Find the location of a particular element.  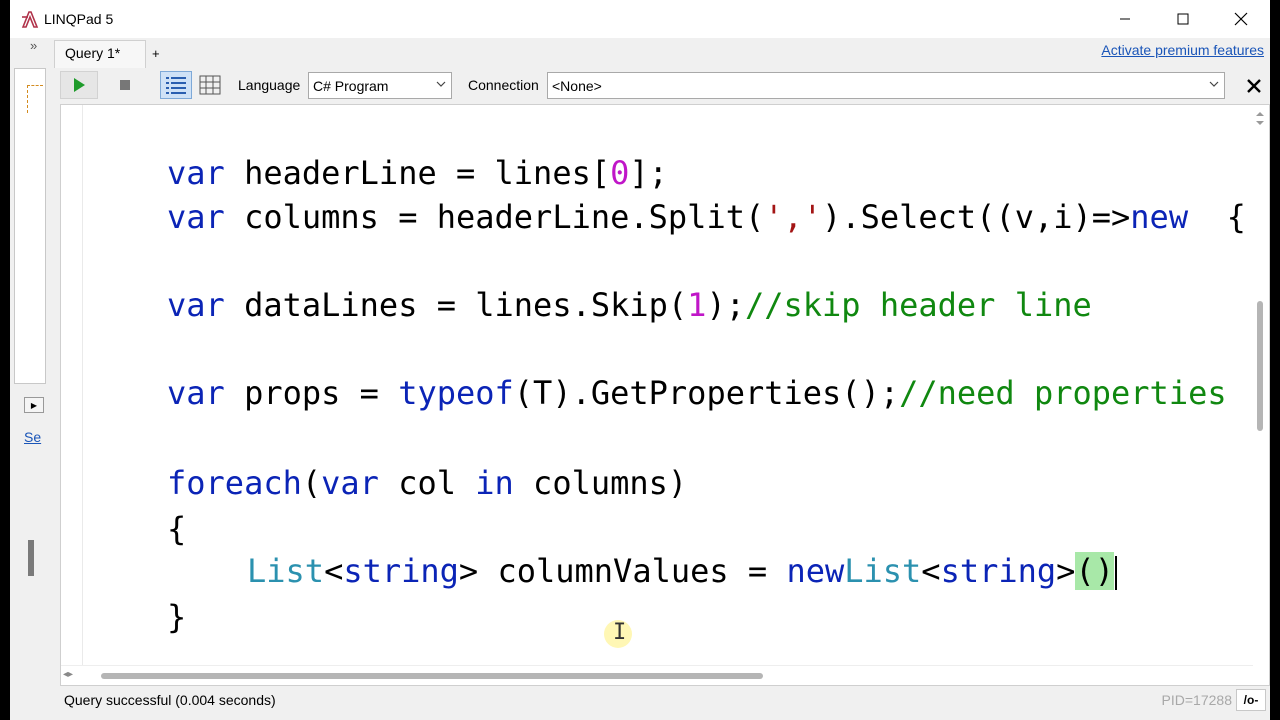

rich-text-results-icon is located at coordinates (176, 85).